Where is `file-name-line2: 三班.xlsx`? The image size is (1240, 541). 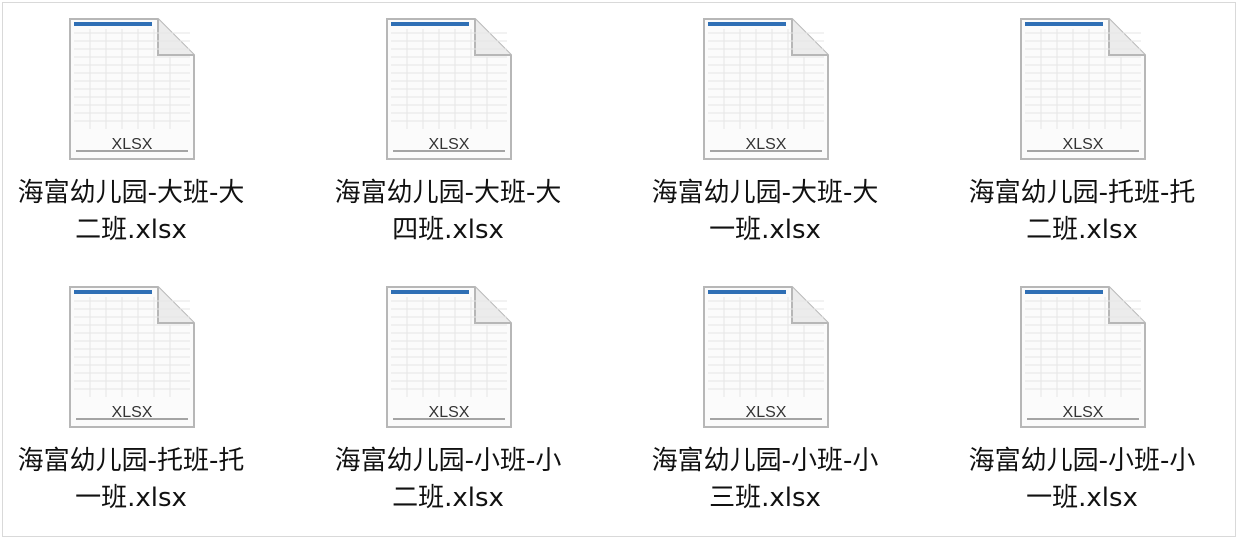
file-name-line2: 三班.xlsx is located at coordinates (765, 498).